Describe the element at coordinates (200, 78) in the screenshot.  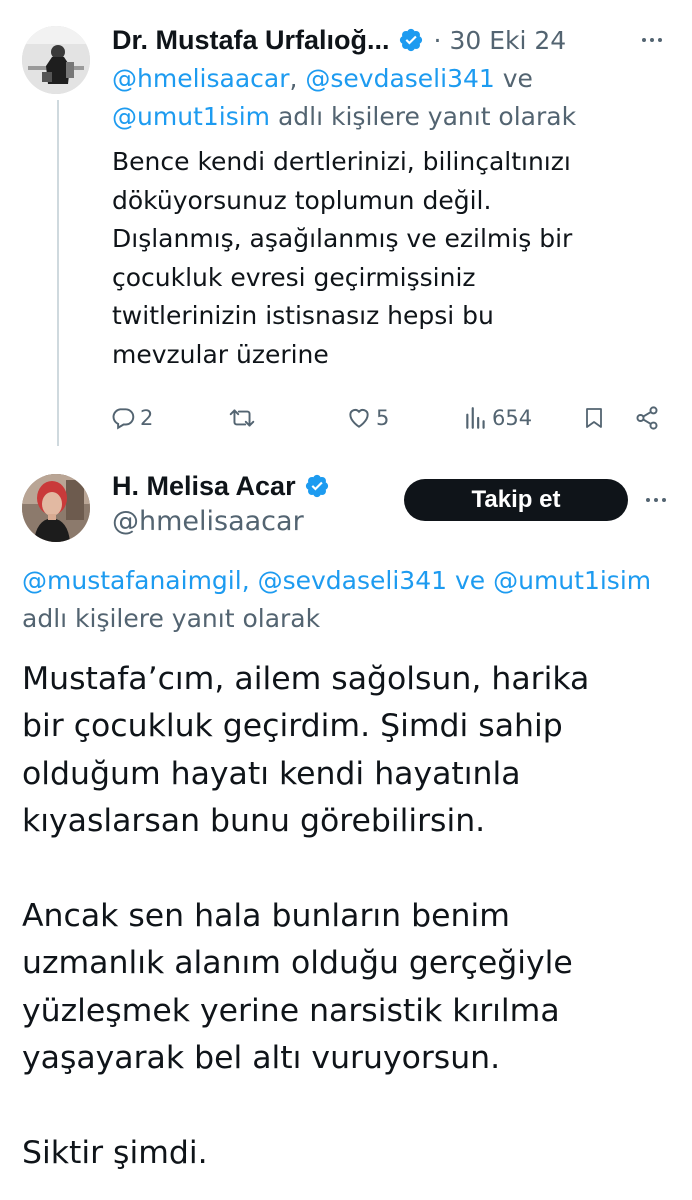
I see `mention-link: @hmelisaacar` at that location.